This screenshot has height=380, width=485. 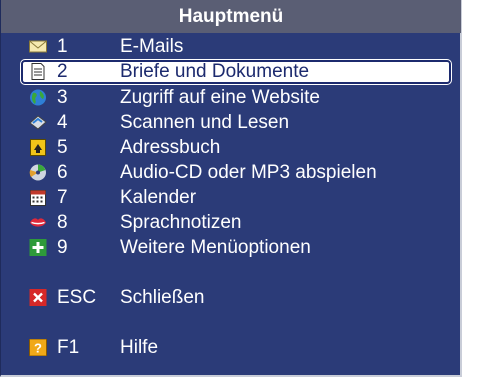 What do you see at coordinates (181, 222) in the screenshot?
I see `menu-item-label: Sprachnotizen` at bounding box center [181, 222].